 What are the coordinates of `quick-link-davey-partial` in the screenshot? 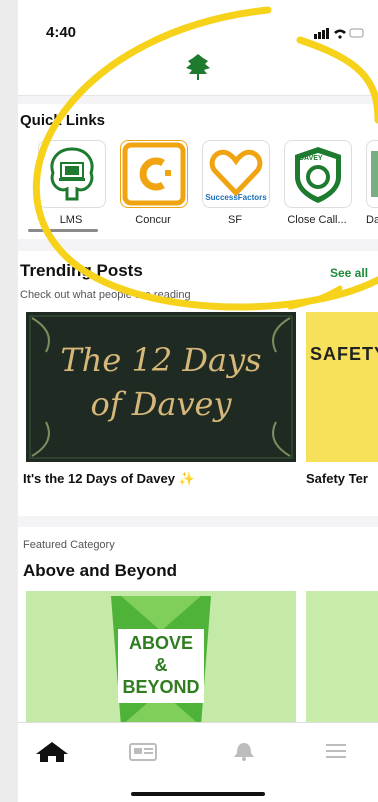 It's located at (372, 174).